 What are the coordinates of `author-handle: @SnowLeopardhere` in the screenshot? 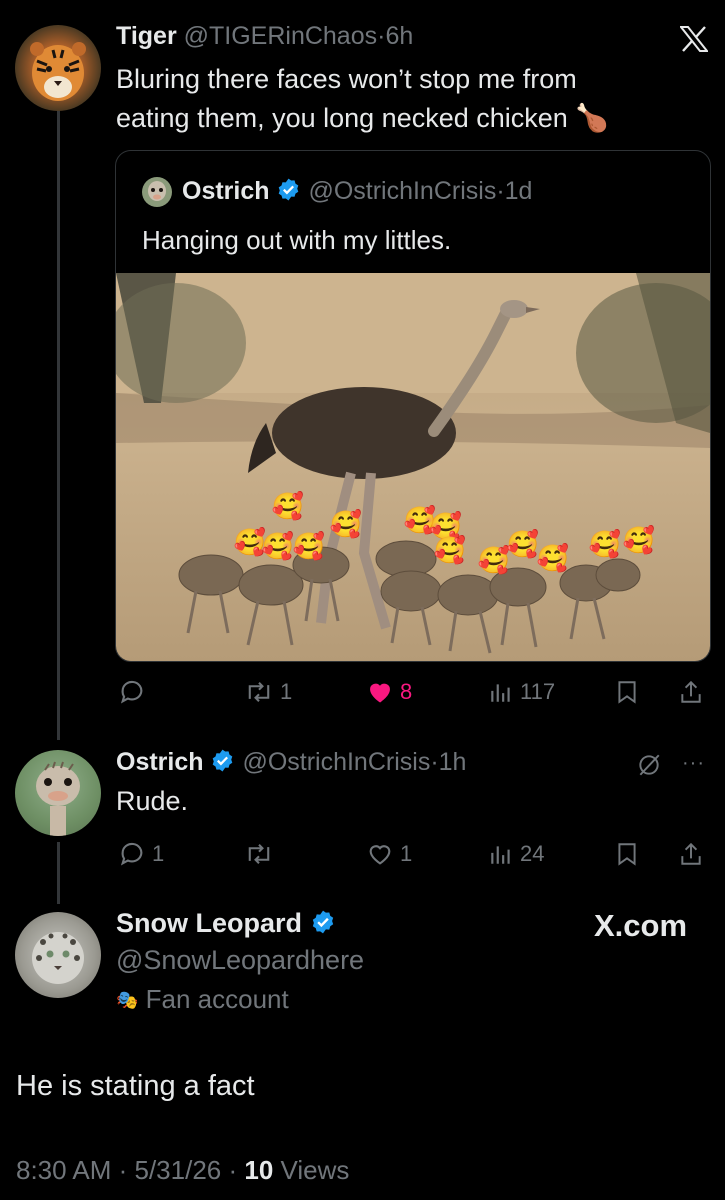 It's located at (240, 960).